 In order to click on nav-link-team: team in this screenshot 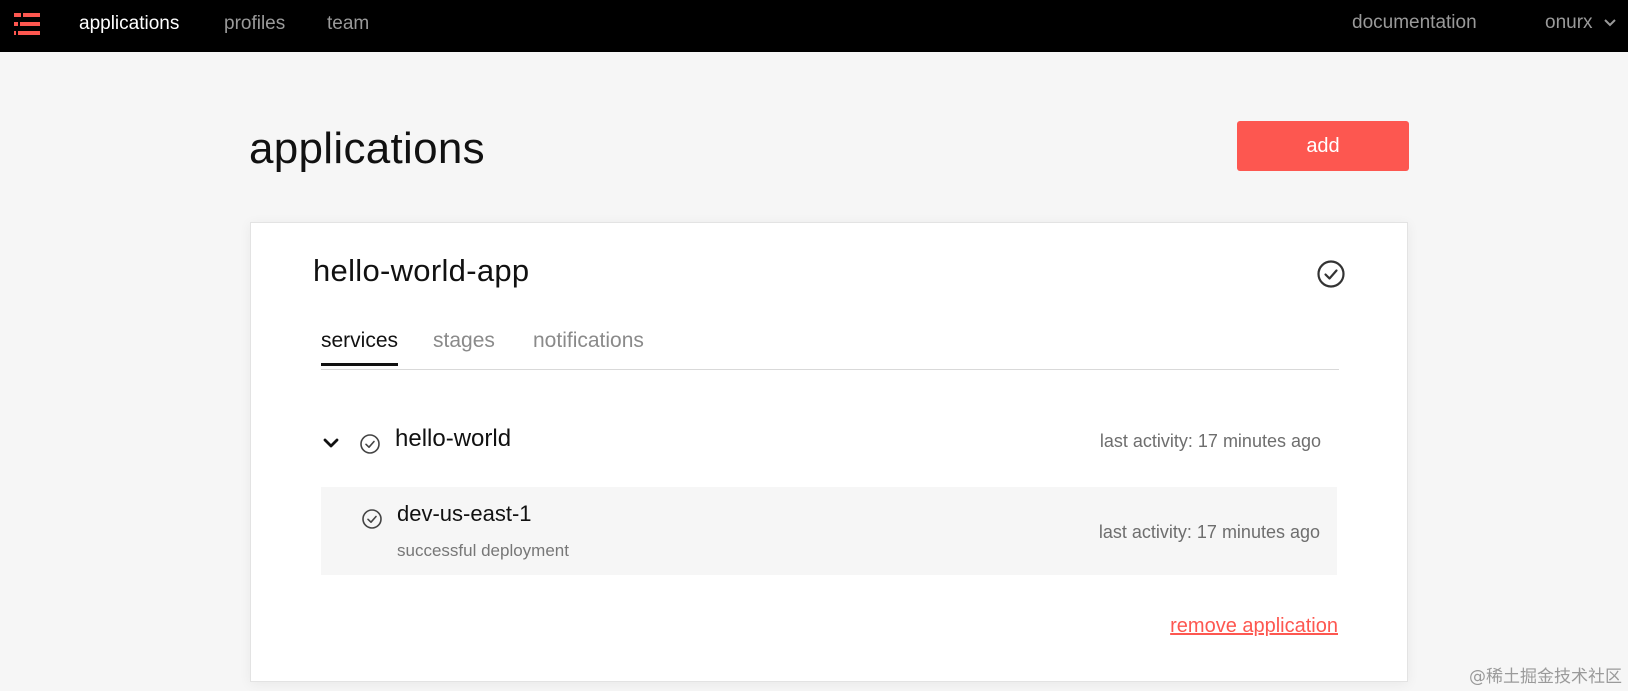, I will do `click(348, 24)`.